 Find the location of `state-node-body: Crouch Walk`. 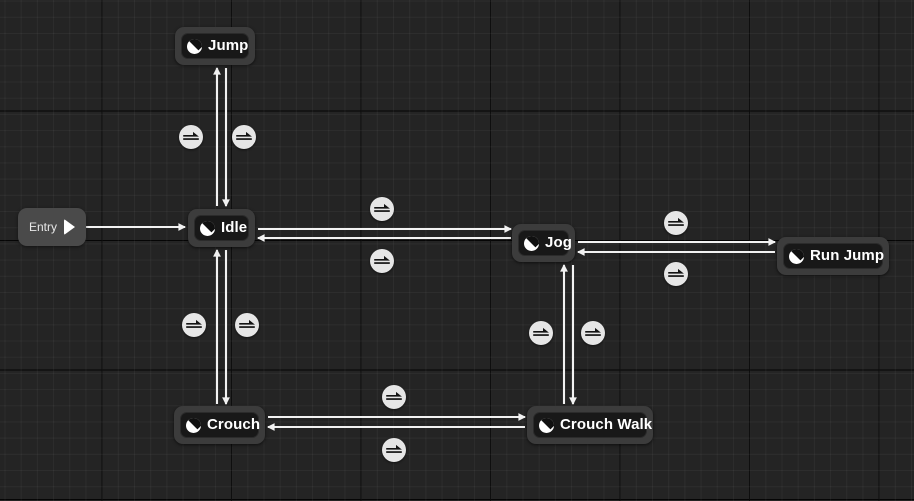

state-node-body: Crouch Walk is located at coordinates (592, 425).